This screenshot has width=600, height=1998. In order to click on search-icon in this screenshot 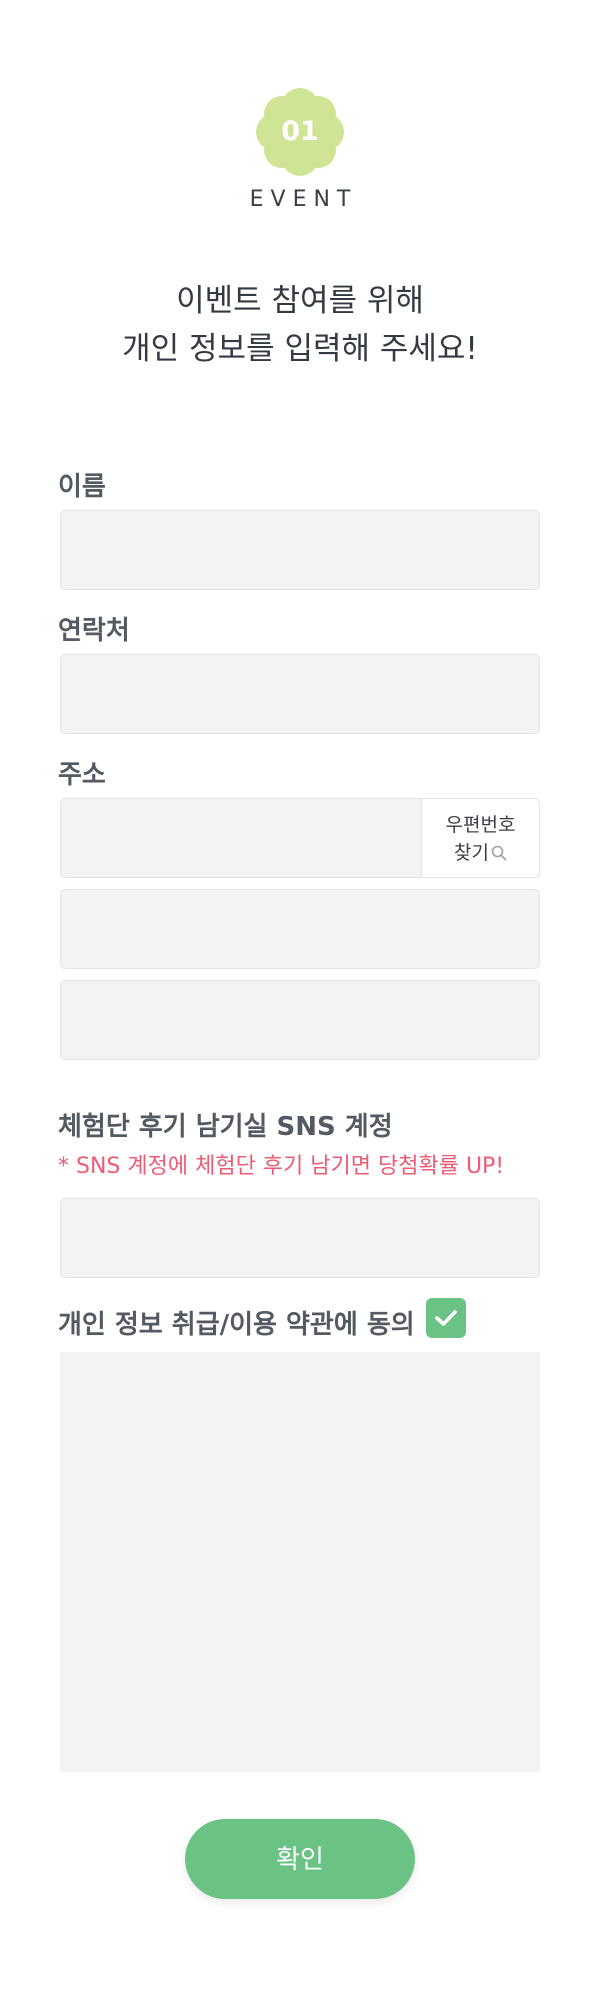, I will do `click(499, 851)`.